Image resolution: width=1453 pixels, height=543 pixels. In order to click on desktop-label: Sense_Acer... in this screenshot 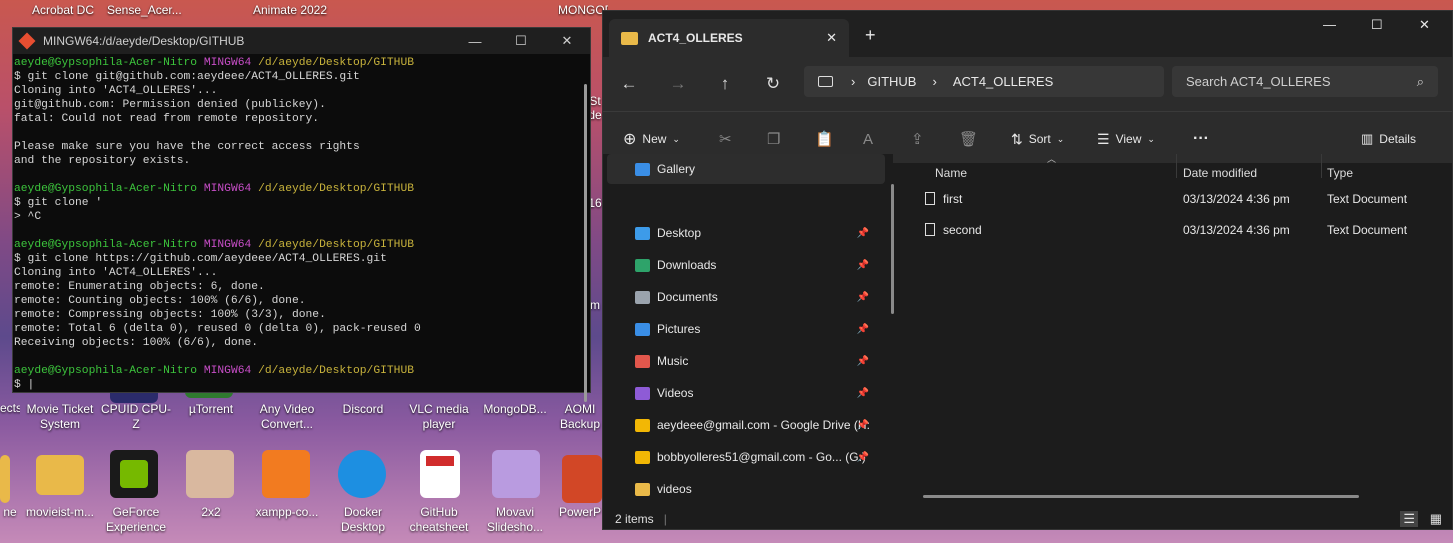, I will do `click(144, 10)`.